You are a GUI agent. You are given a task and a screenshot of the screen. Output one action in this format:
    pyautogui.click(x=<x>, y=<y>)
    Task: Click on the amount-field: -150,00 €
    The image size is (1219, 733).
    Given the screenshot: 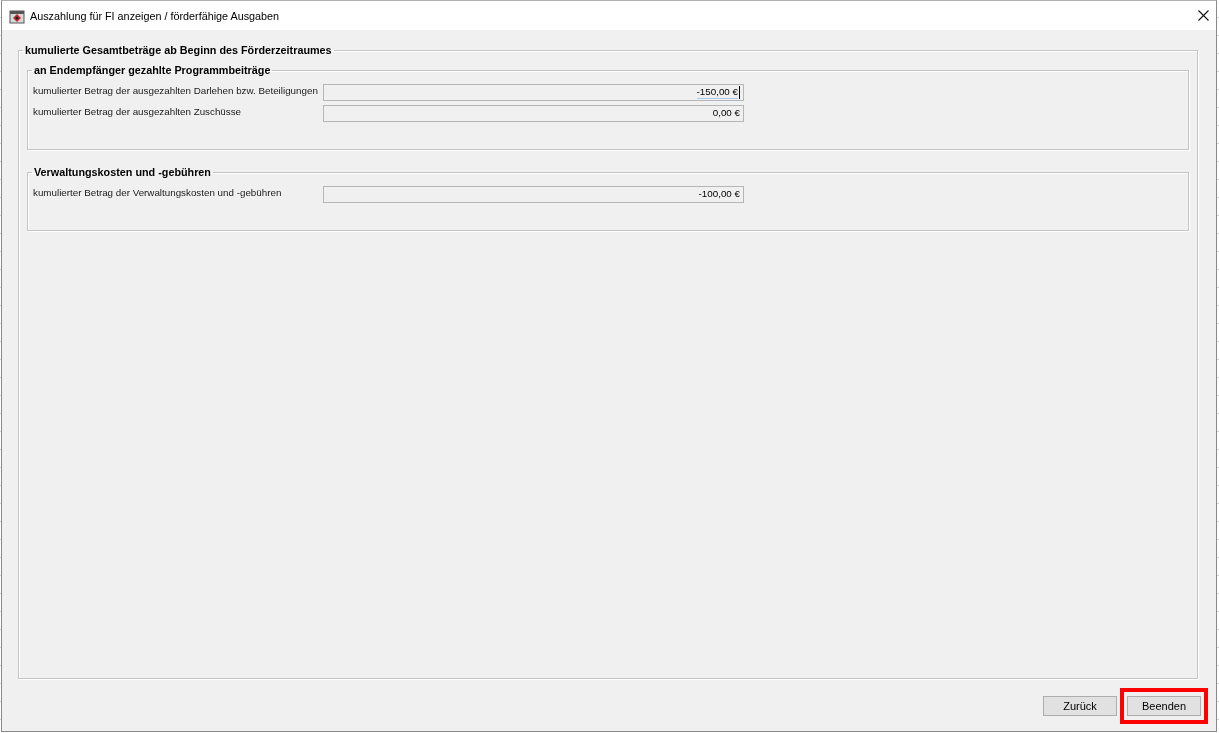 What is the action you would take?
    pyautogui.click(x=533, y=92)
    